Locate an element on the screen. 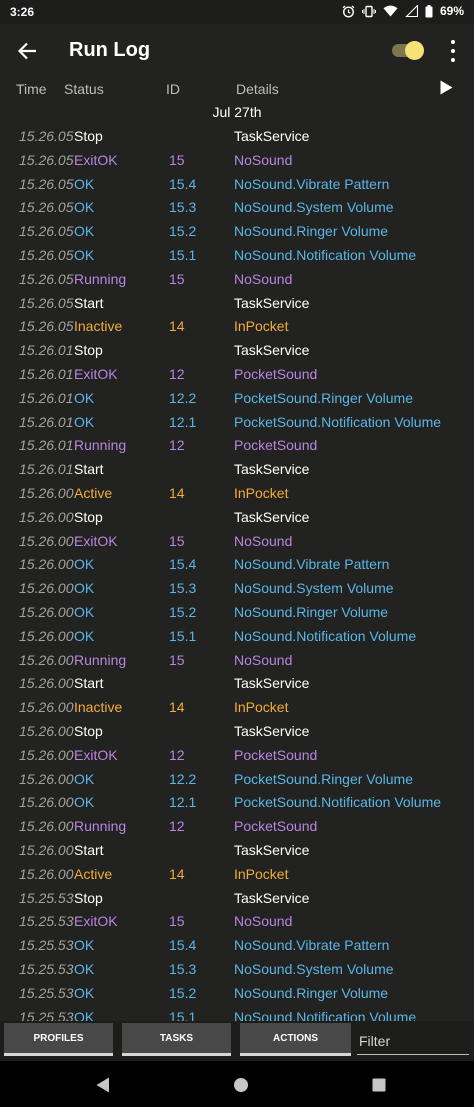  overflow-menu-button is located at coordinates (453, 51).